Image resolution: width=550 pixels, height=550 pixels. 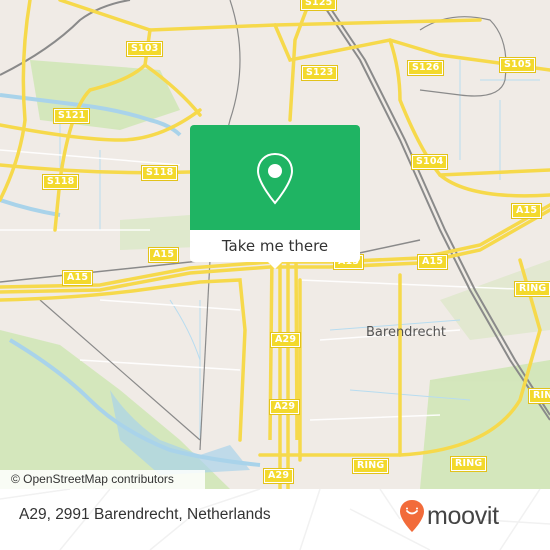 I want to click on take-me-there-button: Take me there, so click(x=275, y=246).